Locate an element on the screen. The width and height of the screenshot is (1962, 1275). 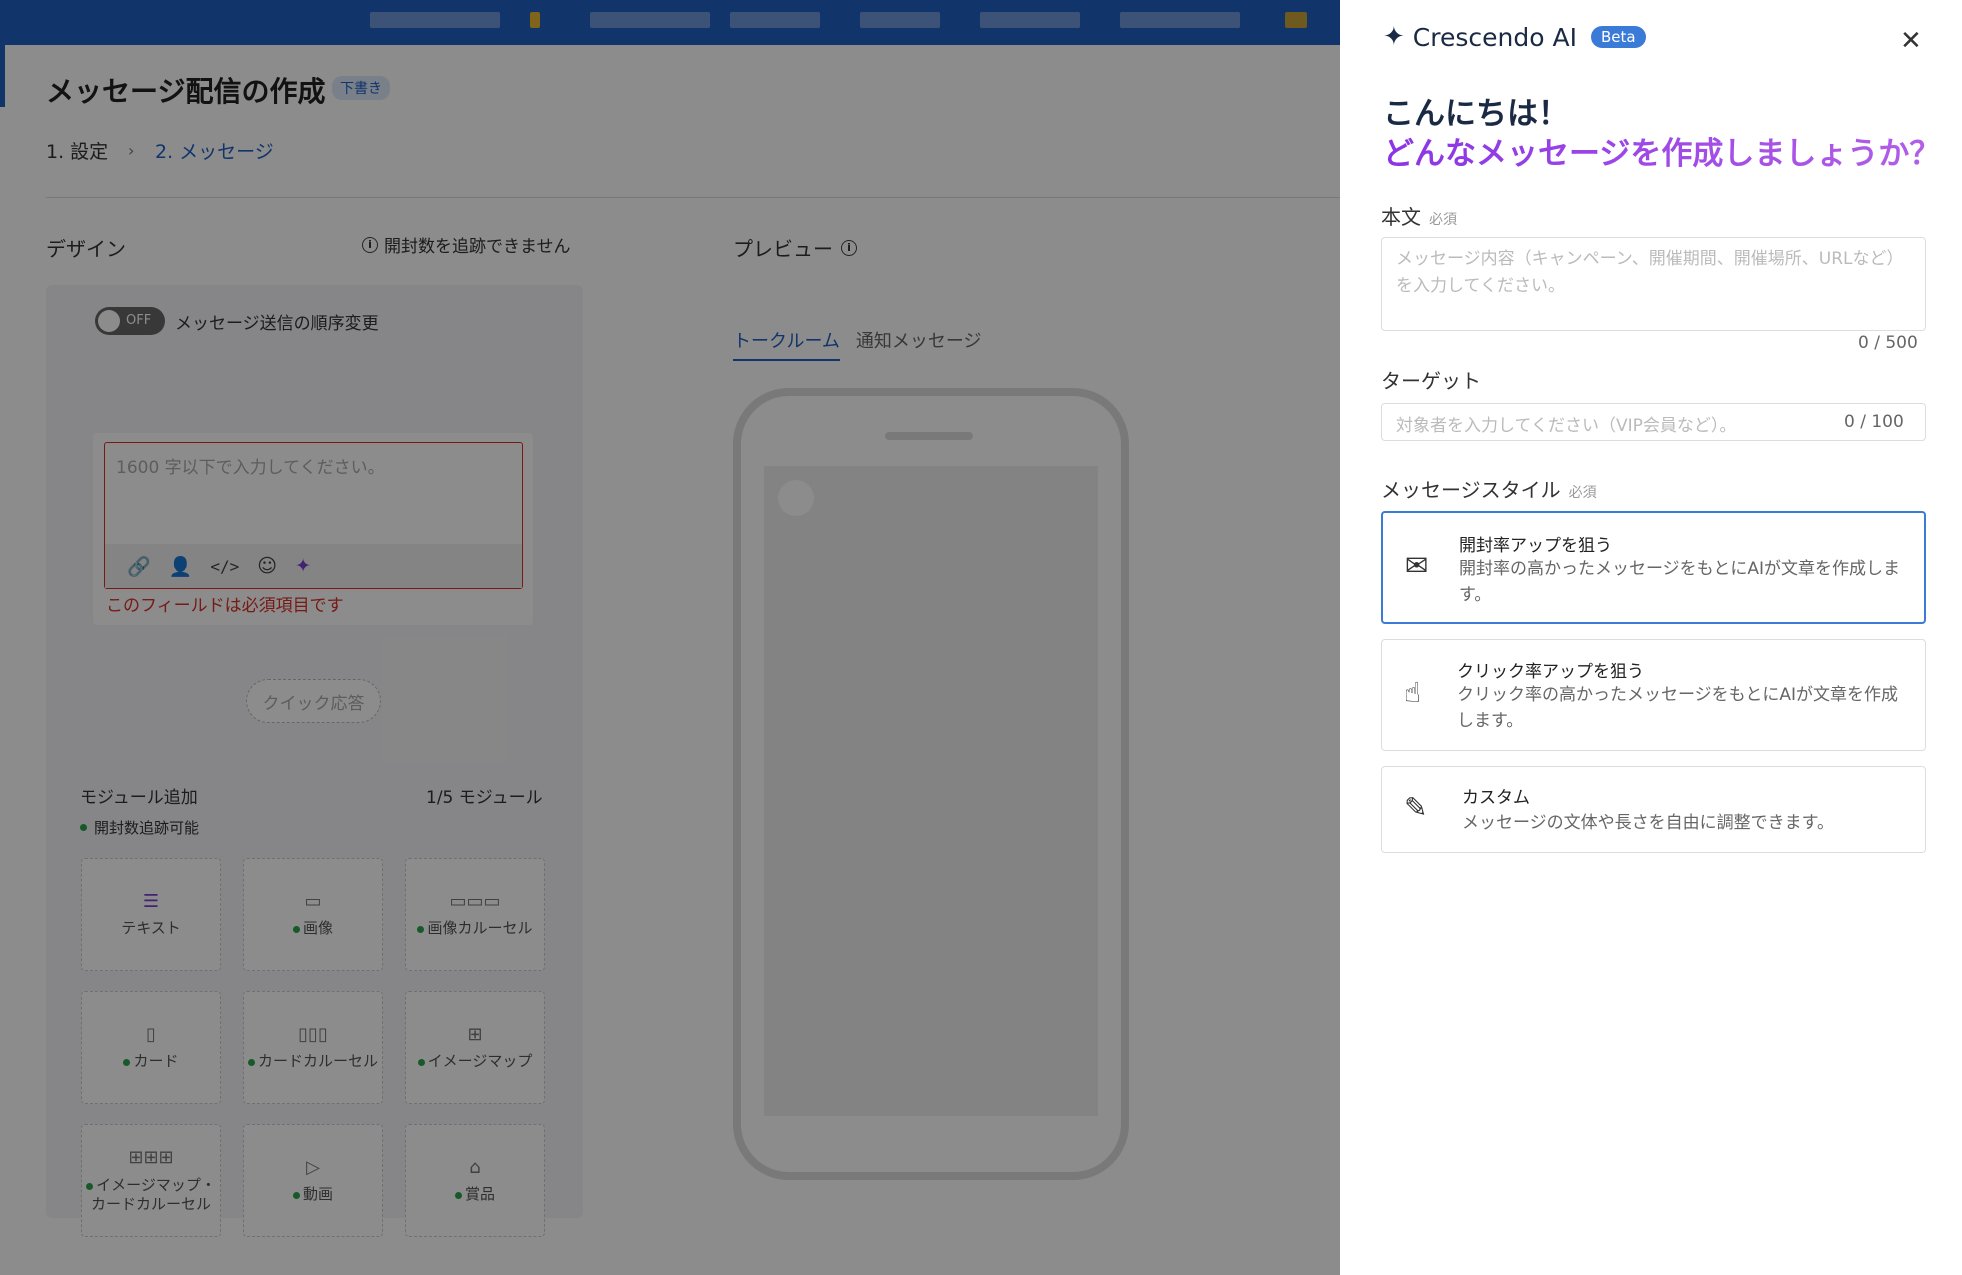
tap-icon: ☝ is located at coordinates (1413, 692).